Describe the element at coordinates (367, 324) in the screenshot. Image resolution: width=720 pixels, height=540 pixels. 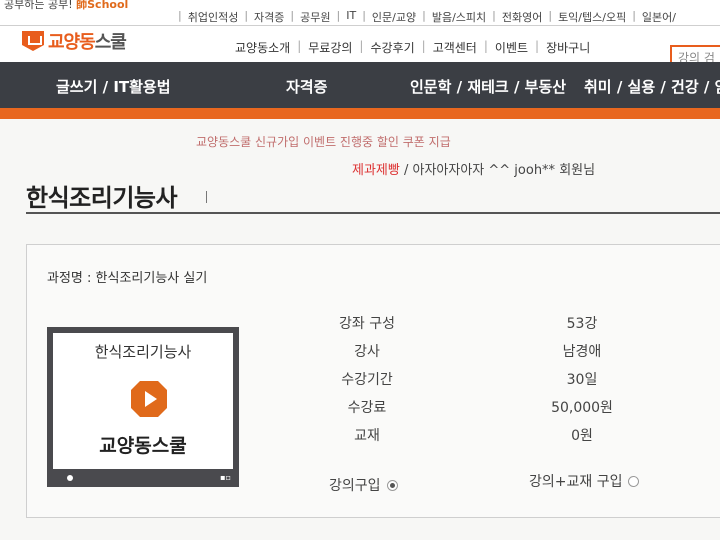
I see `info-label-lessons: 강좌 구성` at that location.